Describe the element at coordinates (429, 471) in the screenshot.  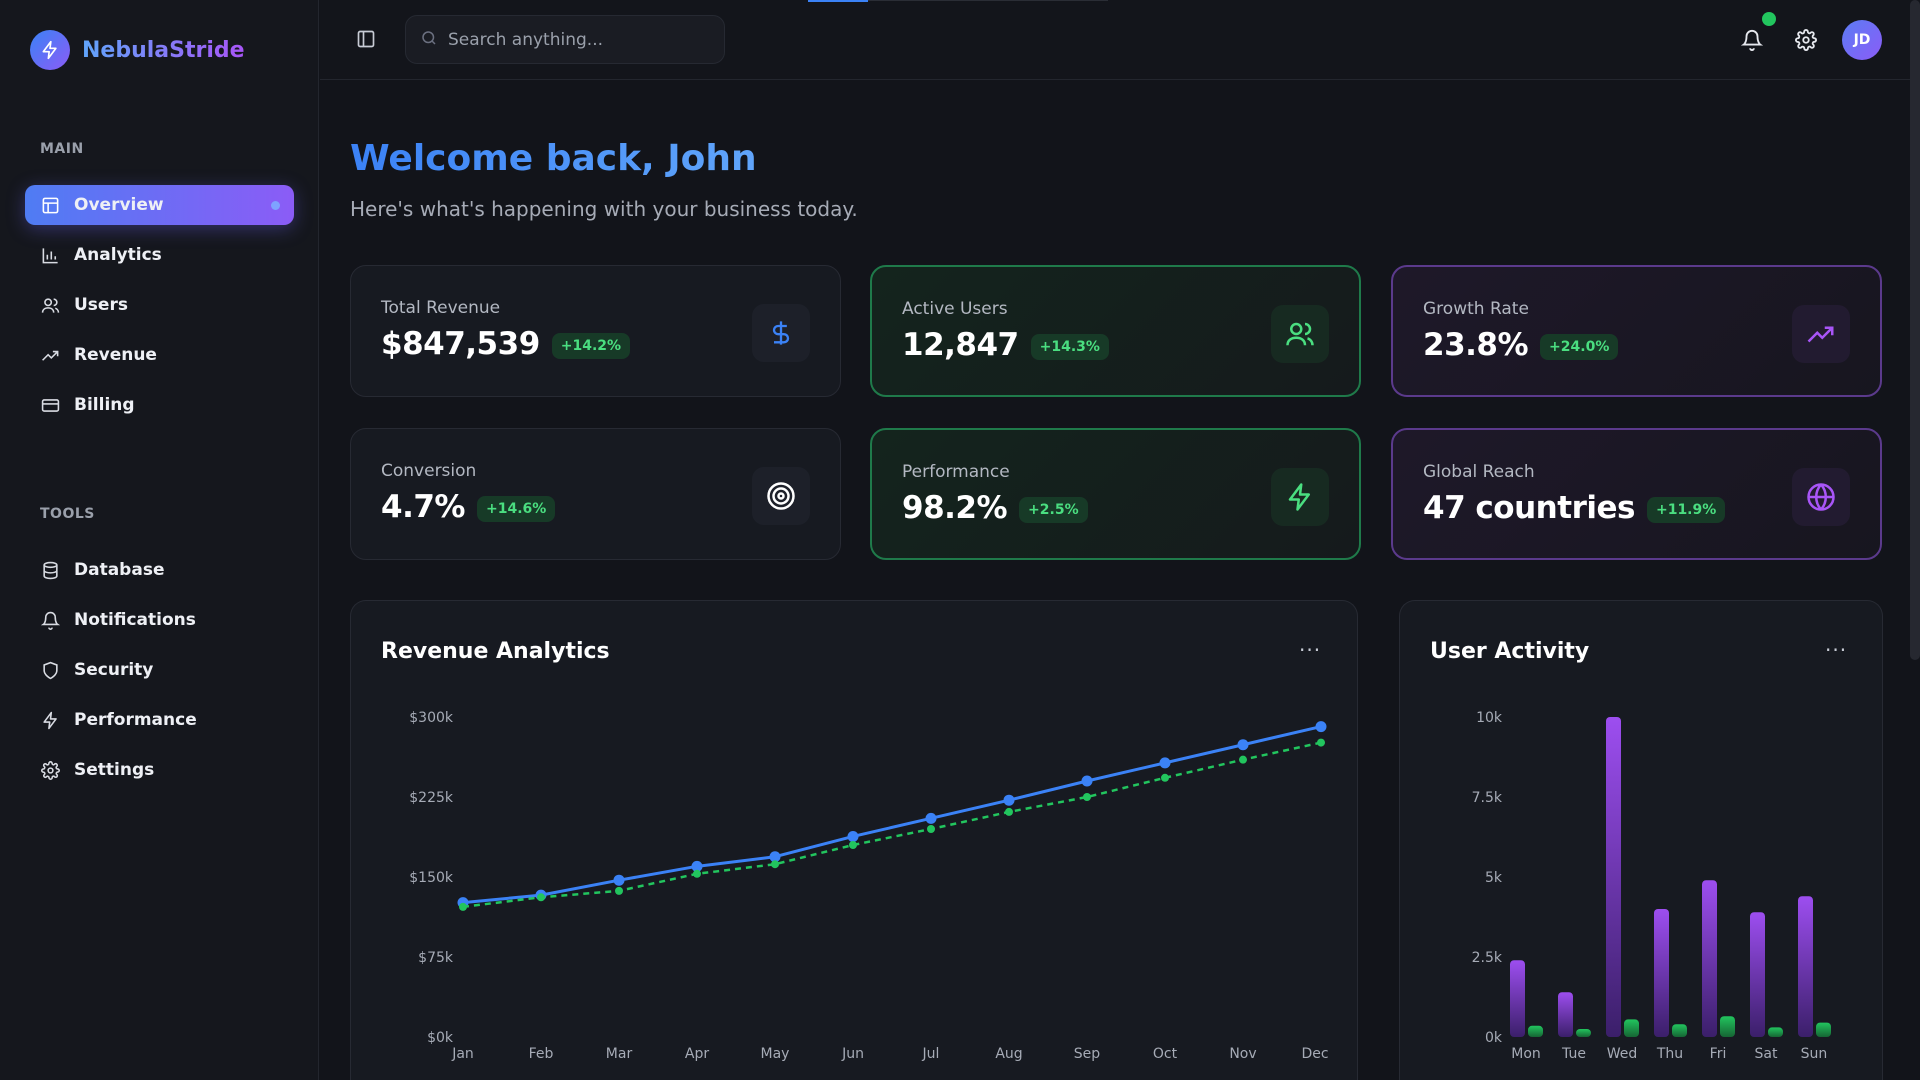
I see `stat-label: Conversion` at that location.